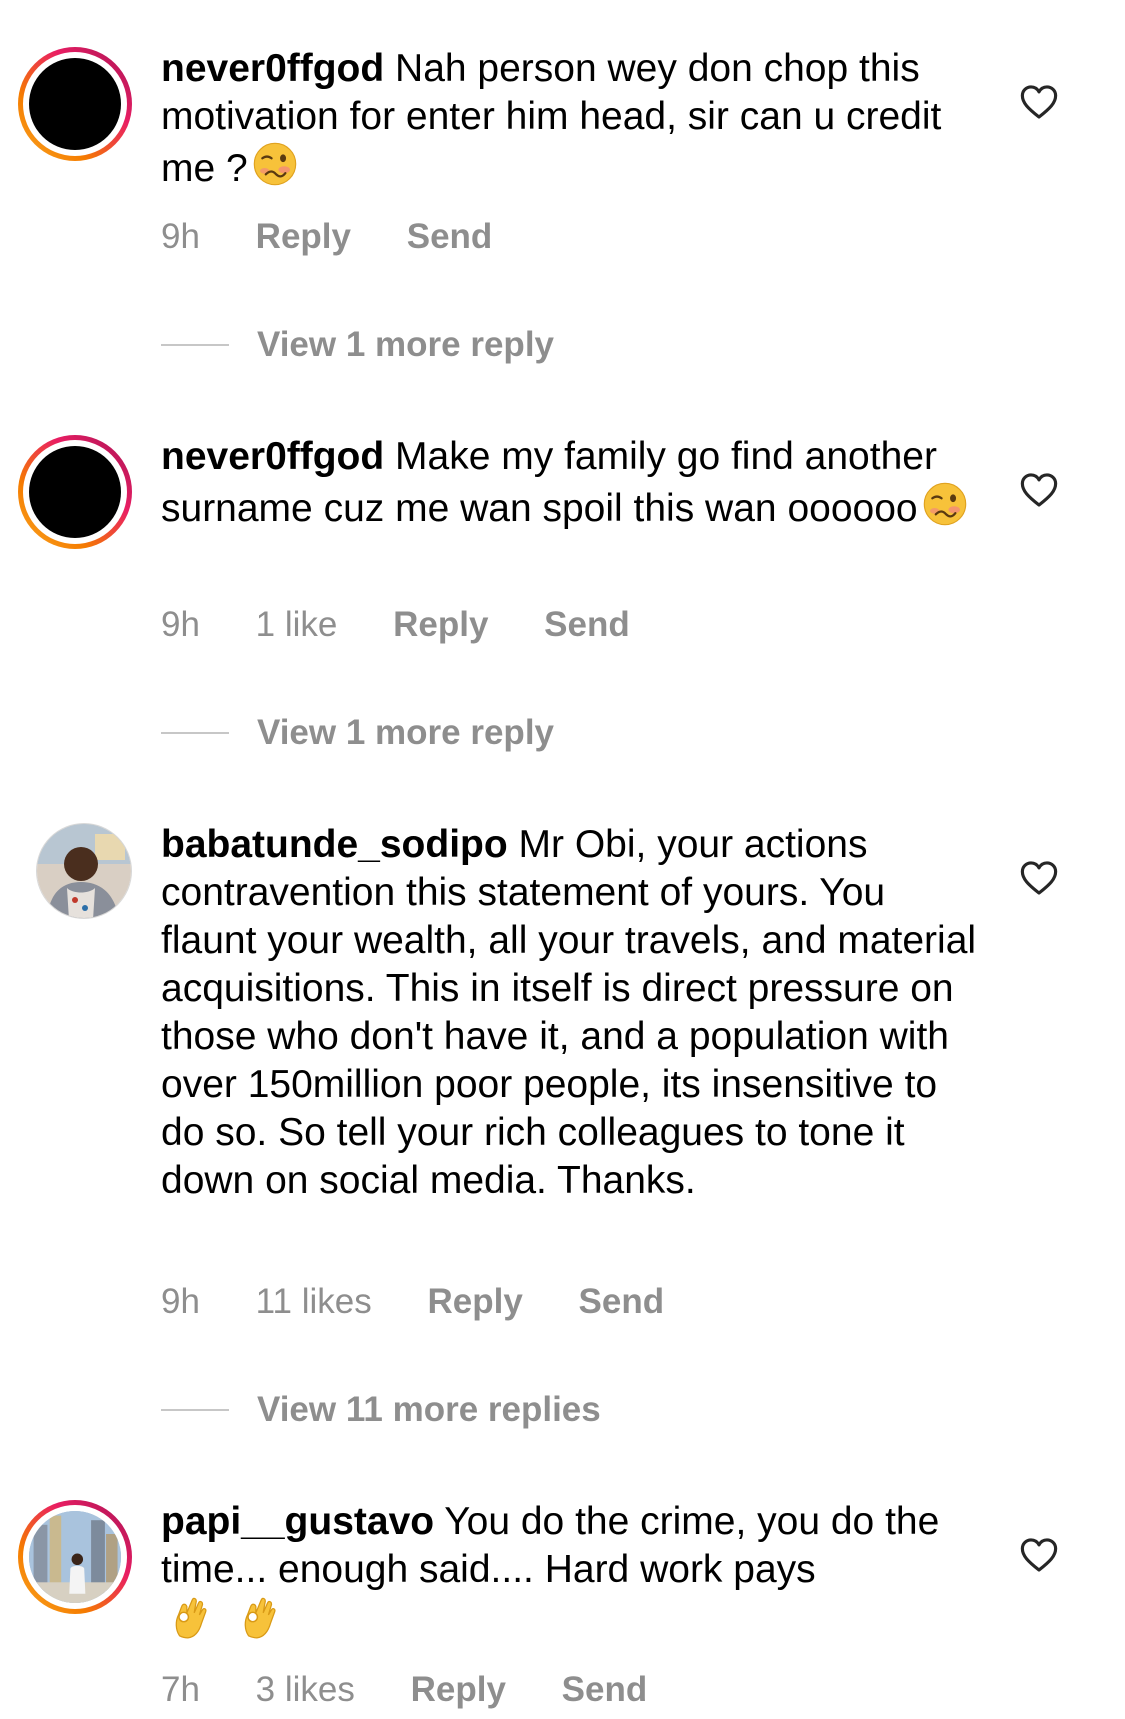 This screenshot has height=1719, width=1125. Describe the element at coordinates (429, 1410) in the screenshot. I see `view-more-label: View 11 more replies` at that location.